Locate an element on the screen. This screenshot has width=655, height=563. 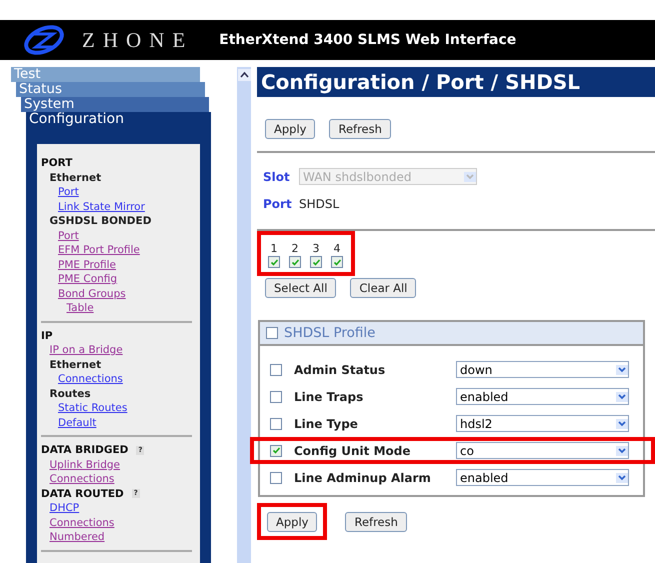
setting-select: hdsl2 is located at coordinates (542, 423).